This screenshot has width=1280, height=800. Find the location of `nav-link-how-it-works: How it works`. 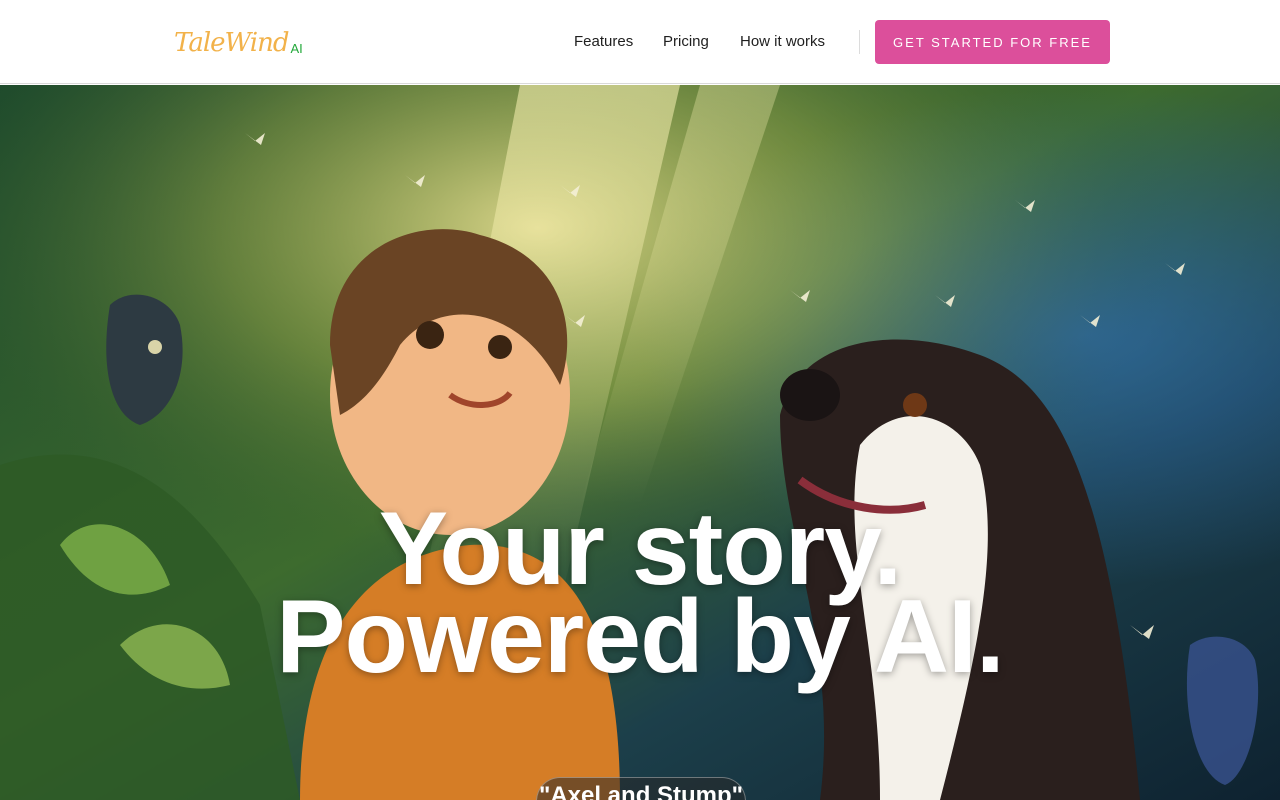

nav-link-how-it-works: How it works is located at coordinates (782, 42).